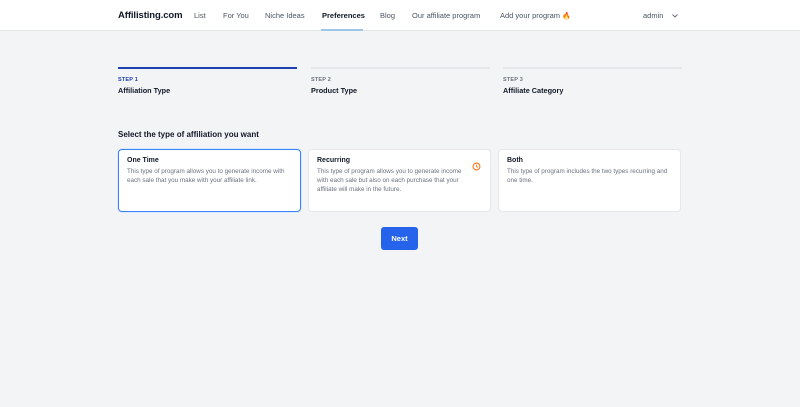 The image size is (800, 407). What do you see at coordinates (476, 164) in the screenshot?
I see `recurring-icon` at bounding box center [476, 164].